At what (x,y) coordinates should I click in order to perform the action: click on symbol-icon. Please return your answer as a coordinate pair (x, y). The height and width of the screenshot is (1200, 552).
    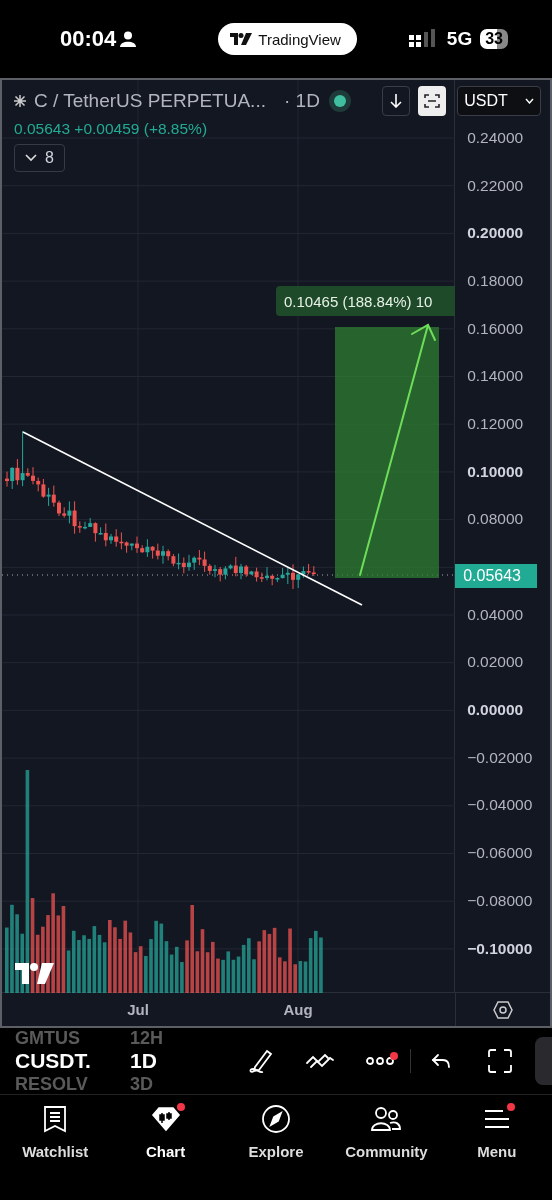
    Looking at the image, I should click on (20, 101).